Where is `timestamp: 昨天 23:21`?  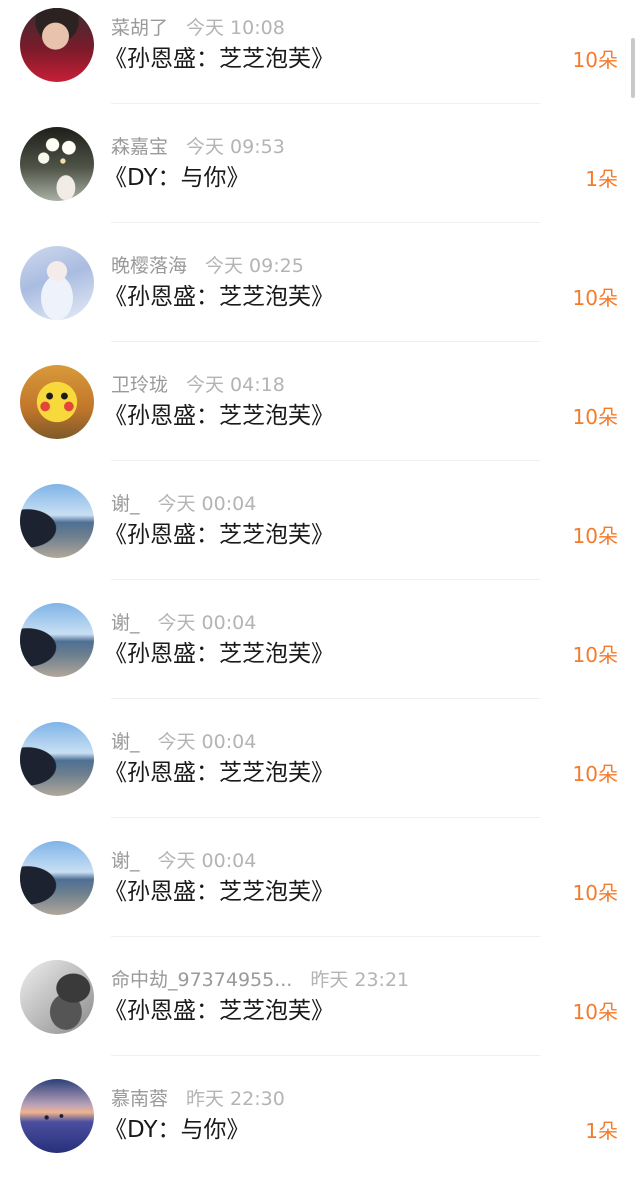 timestamp: 昨天 23:21 is located at coordinates (360, 980).